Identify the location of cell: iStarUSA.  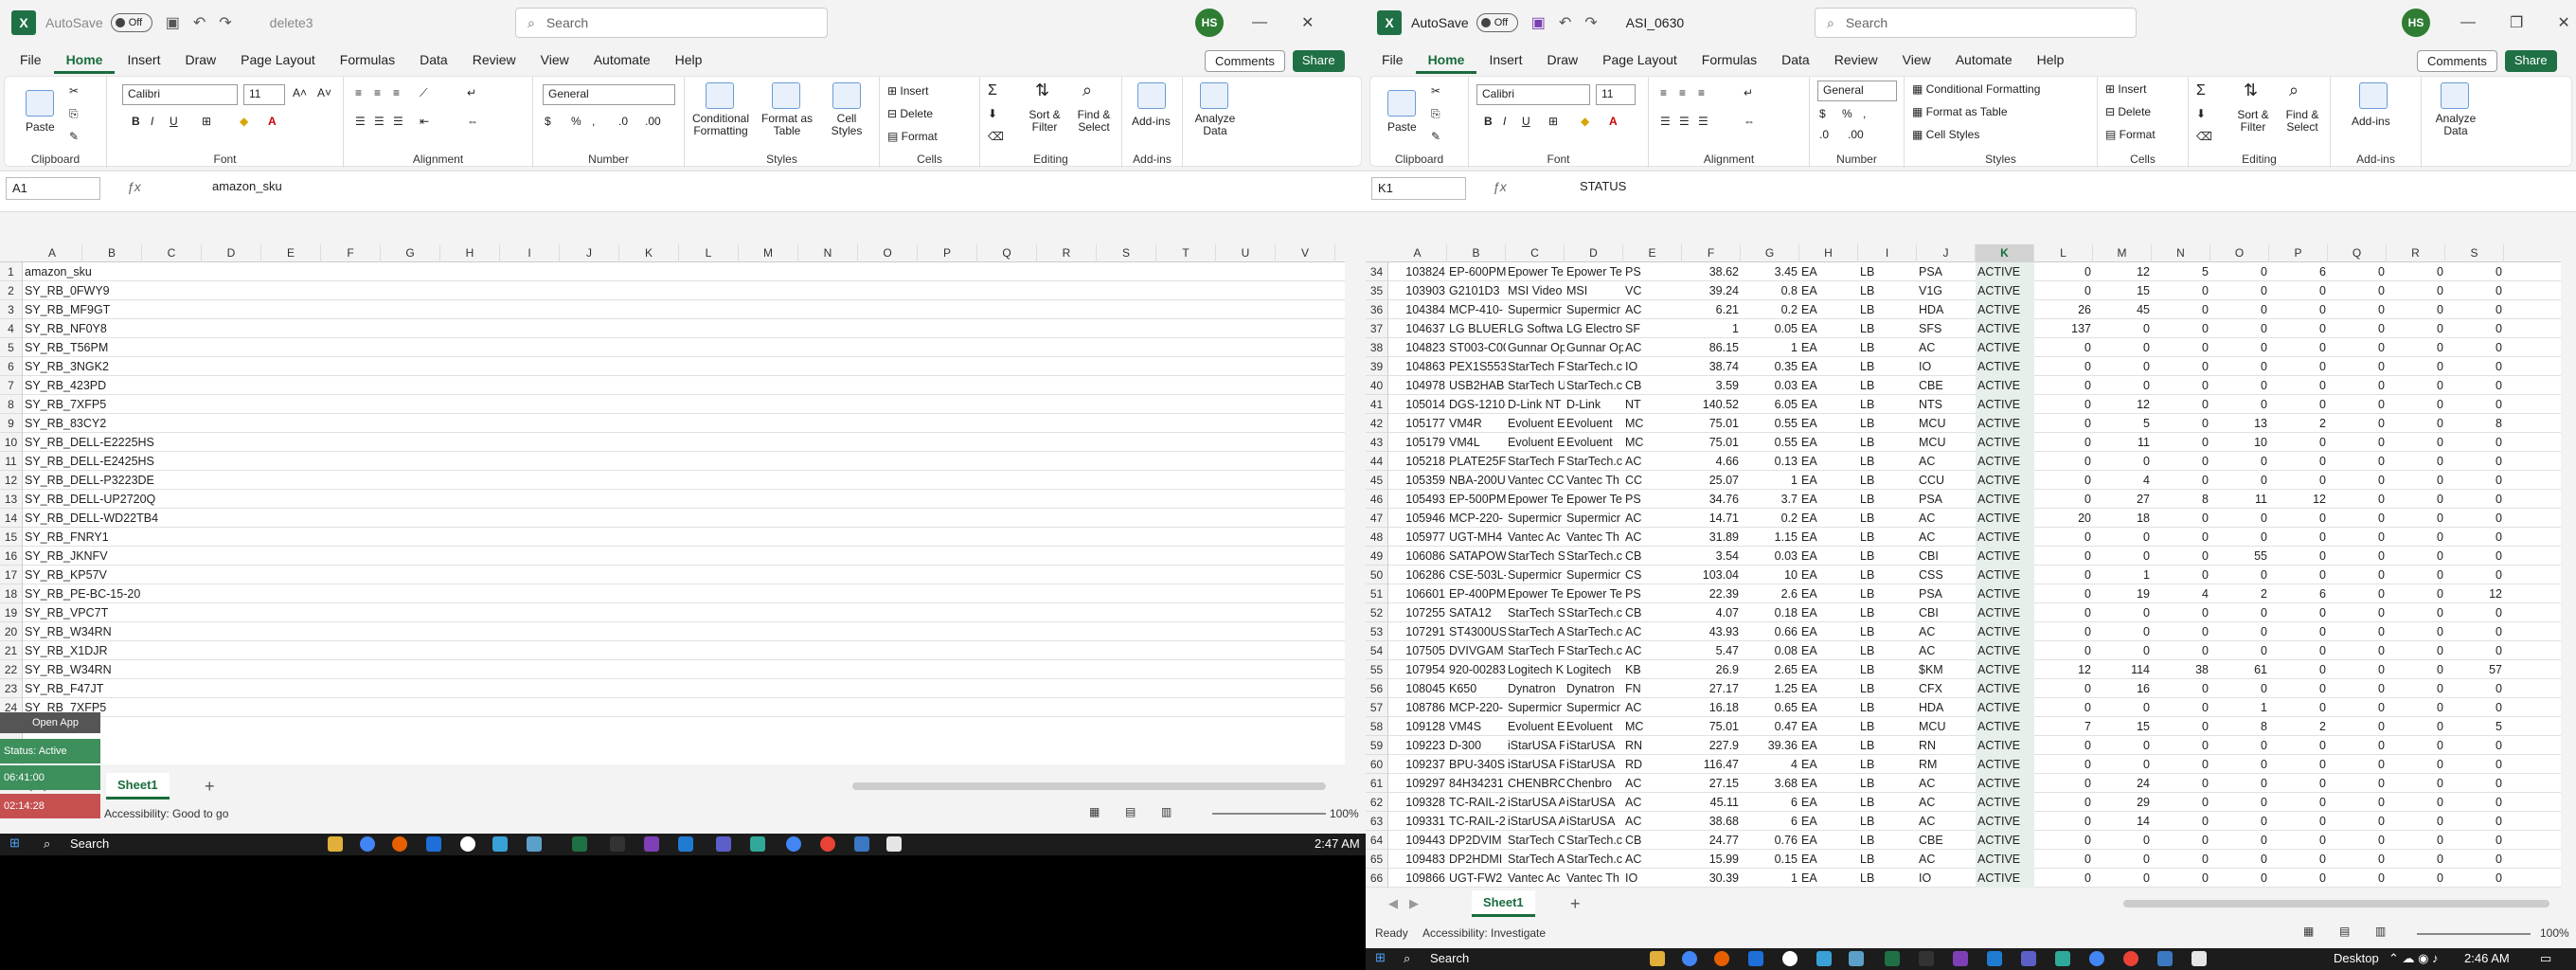
(1594, 764).